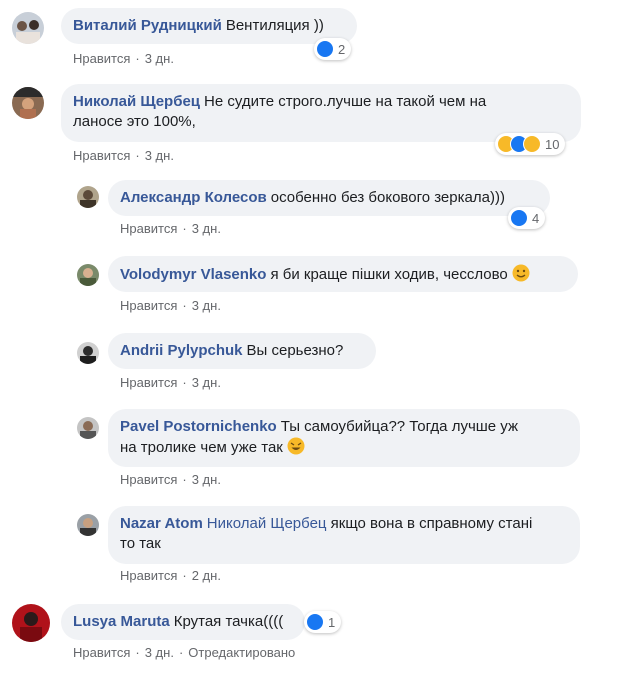 This screenshot has height=673, width=618. What do you see at coordinates (399, 426) in the screenshot?
I see `reply-text: Ты самоубийца?? Тогда лучше уж` at bounding box center [399, 426].